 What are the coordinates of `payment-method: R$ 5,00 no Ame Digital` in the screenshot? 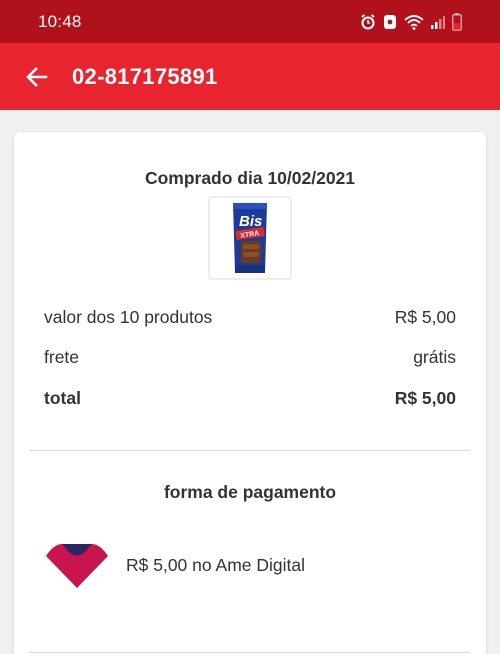 It's located at (174, 565).